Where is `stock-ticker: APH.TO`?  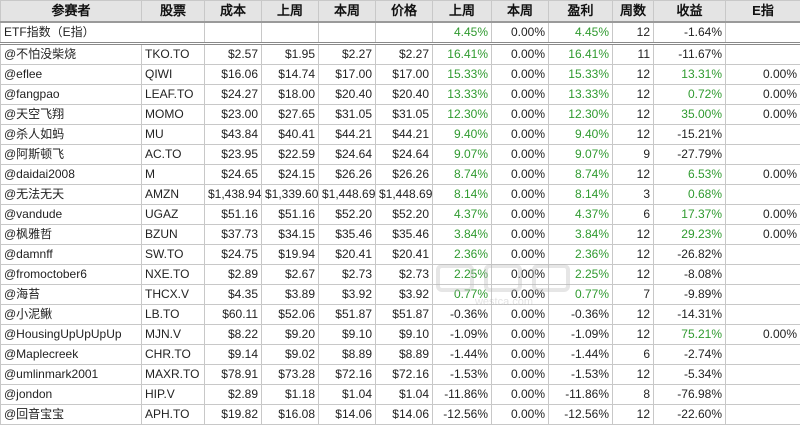
stock-ticker: APH.TO is located at coordinates (173, 414).